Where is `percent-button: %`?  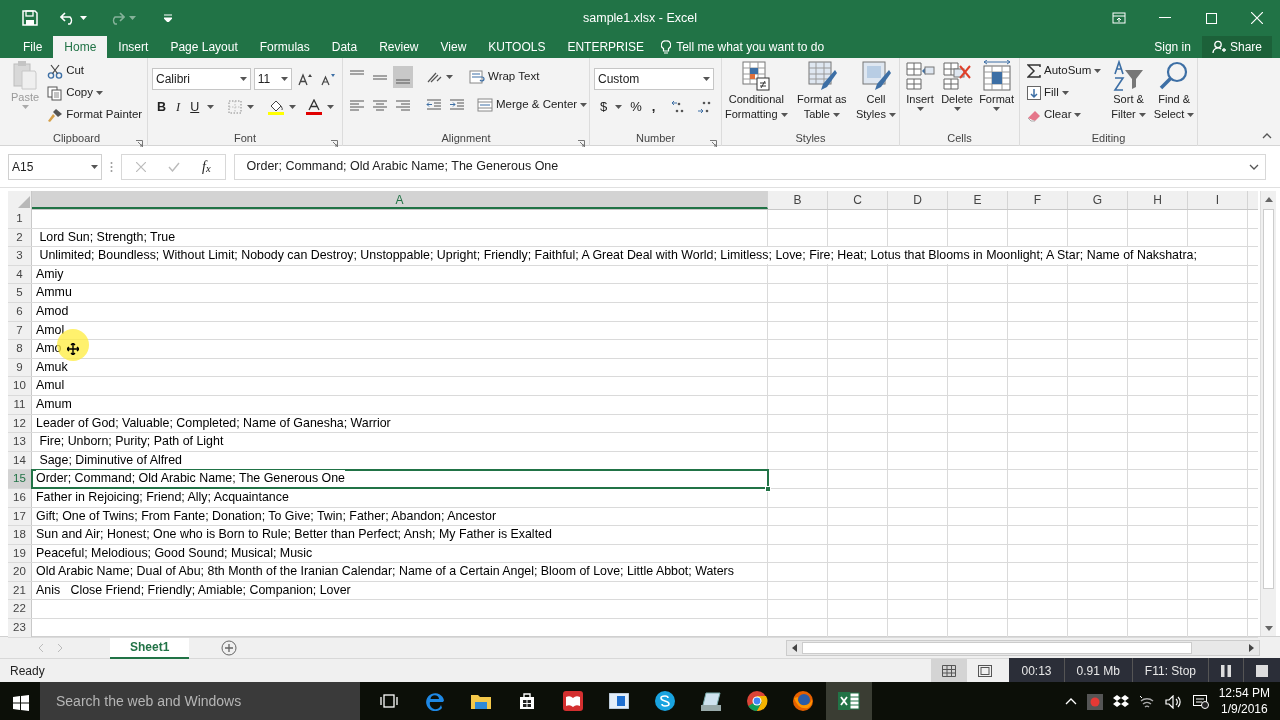
percent-button: % is located at coordinates (636, 107).